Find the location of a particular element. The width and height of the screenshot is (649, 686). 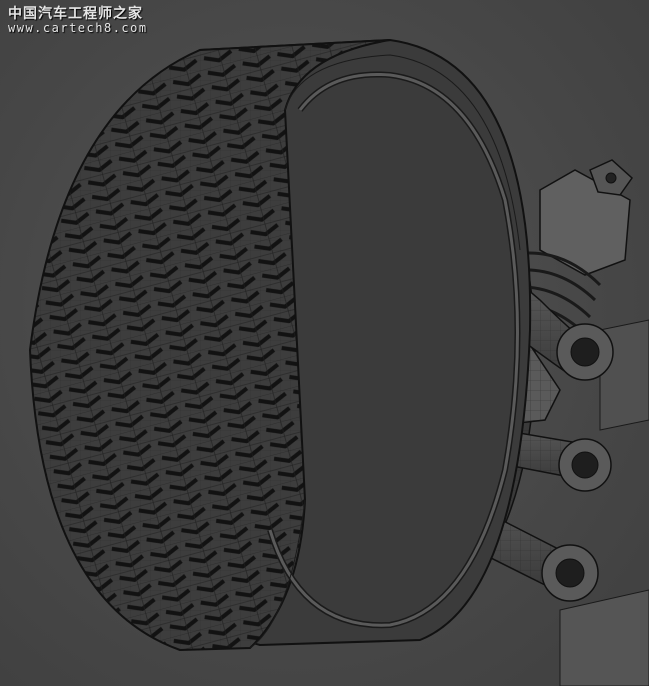

watermark: 中国汽车工程师之家 www.cartech8.com is located at coordinates (78, 21).